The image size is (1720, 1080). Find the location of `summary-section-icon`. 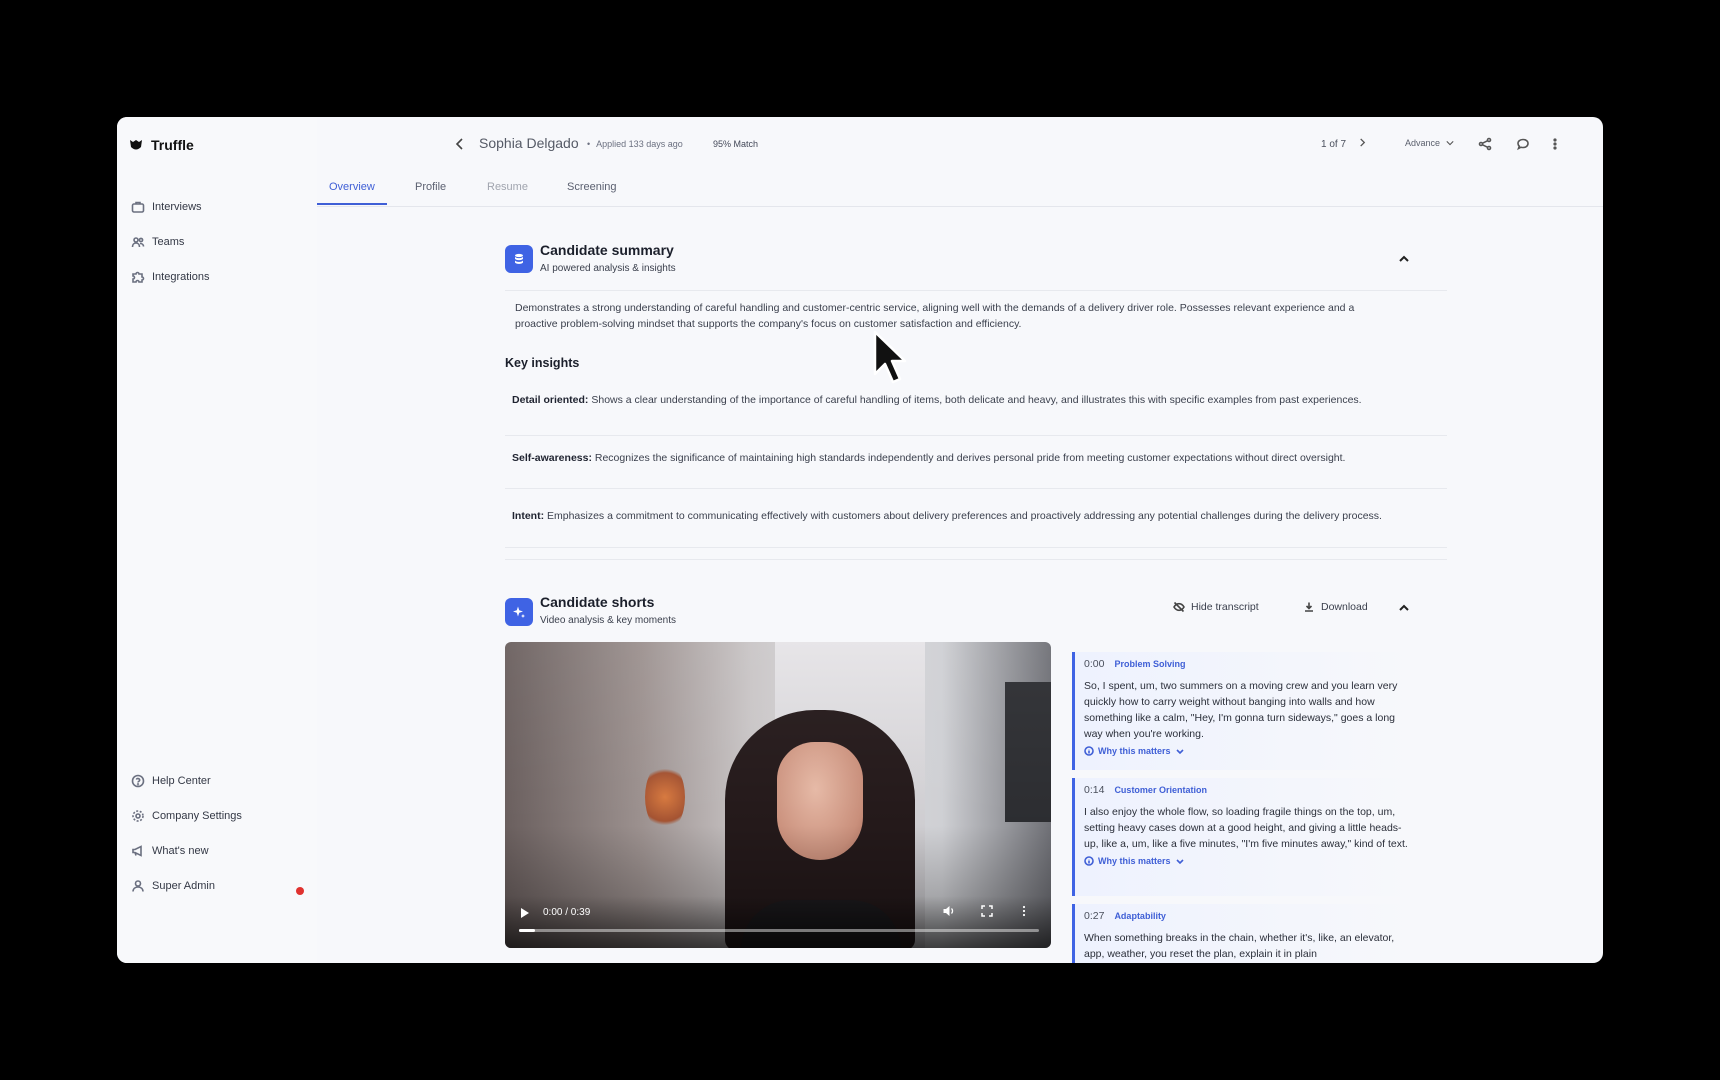

summary-section-icon is located at coordinates (519, 259).